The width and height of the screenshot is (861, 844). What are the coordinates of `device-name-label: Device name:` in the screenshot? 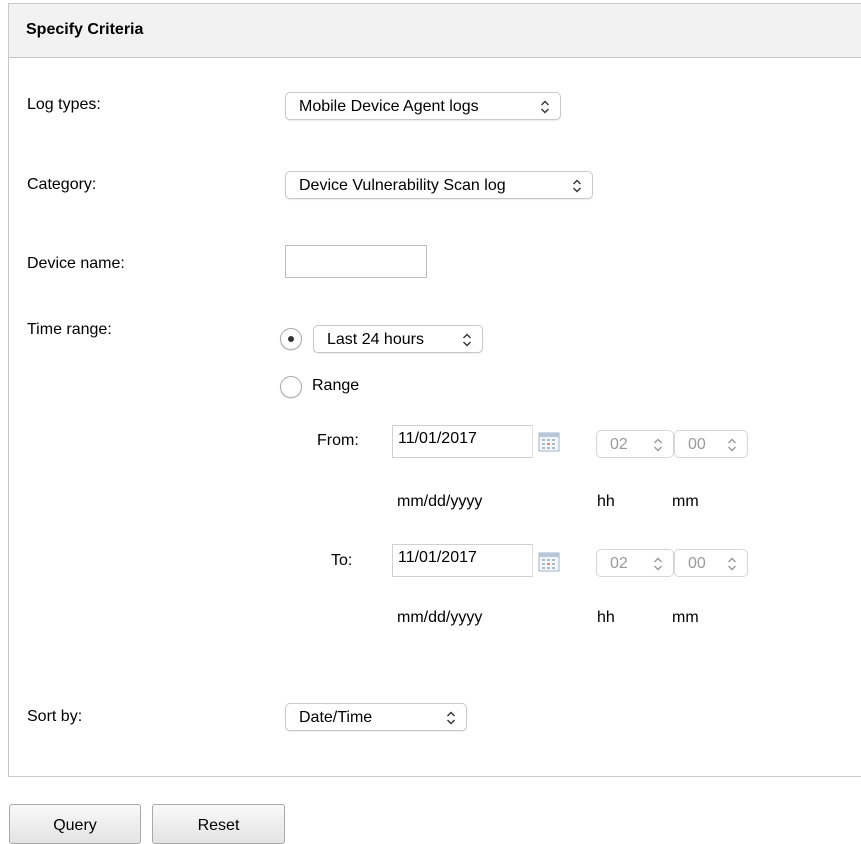 It's located at (76, 263).